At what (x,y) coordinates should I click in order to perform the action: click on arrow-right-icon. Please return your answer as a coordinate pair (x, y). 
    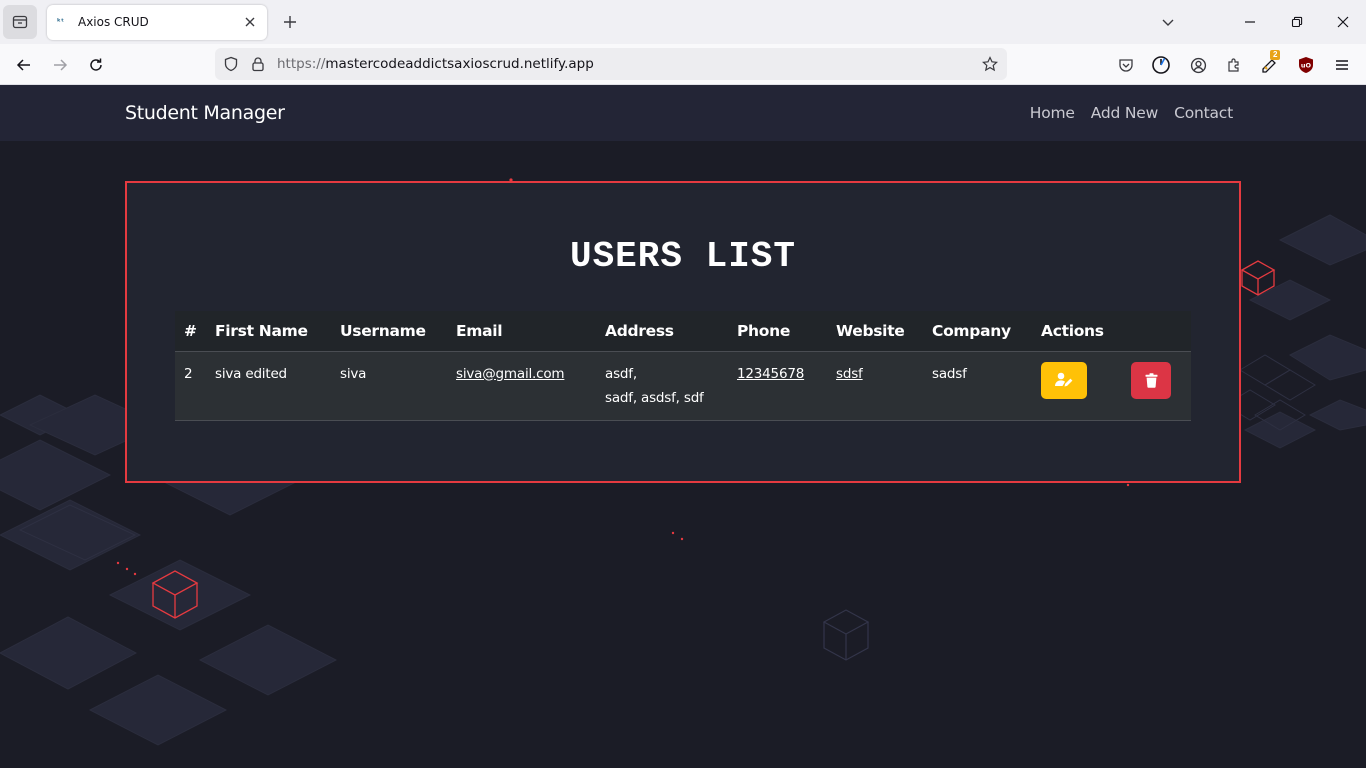
    Looking at the image, I should click on (61, 65).